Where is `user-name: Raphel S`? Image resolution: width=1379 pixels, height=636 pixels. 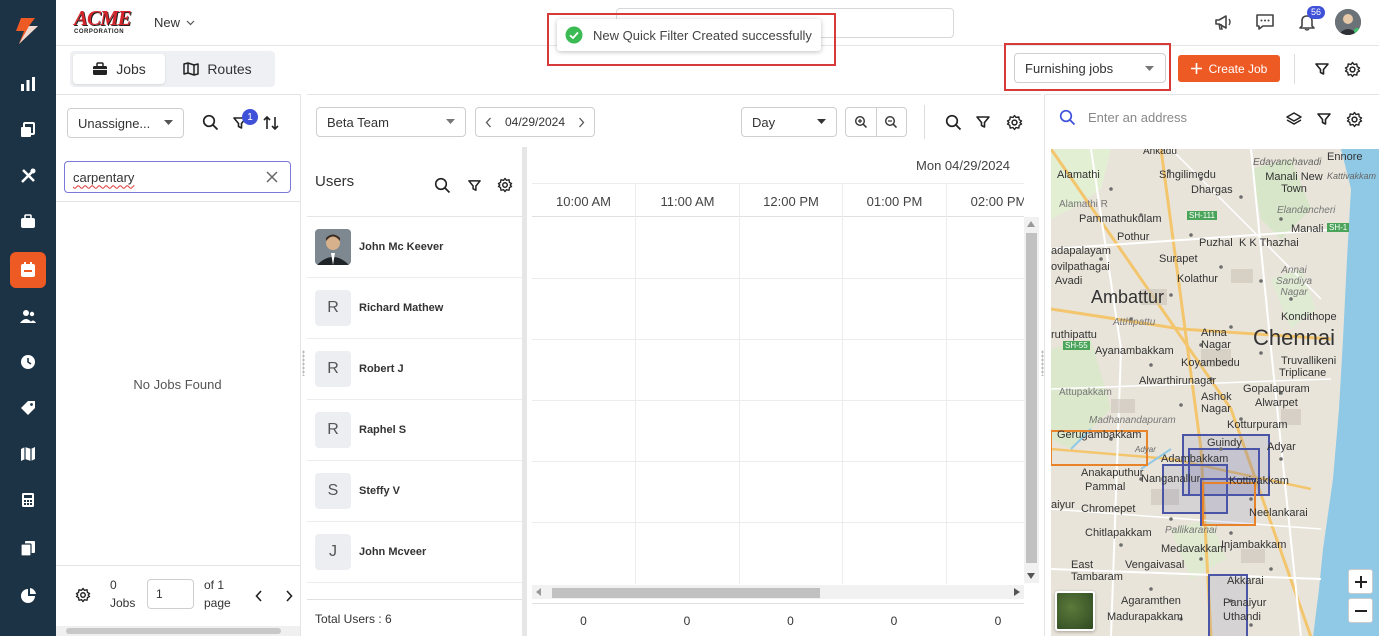 user-name: Raphel S is located at coordinates (383, 430).